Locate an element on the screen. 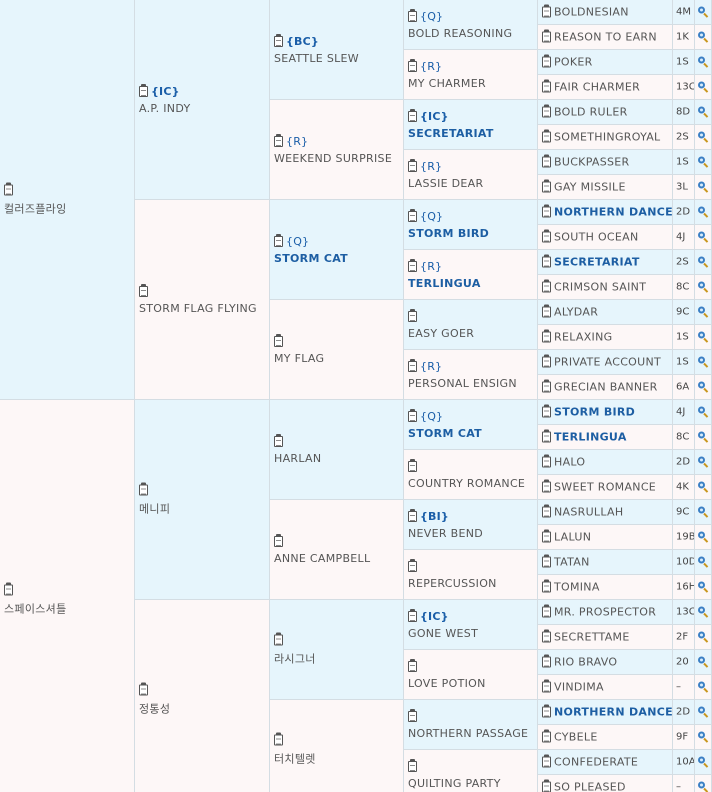 The width and height of the screenshot is (712, 792). horse-name-link: QUILTING PARTY is located at coordinates (471, 783).